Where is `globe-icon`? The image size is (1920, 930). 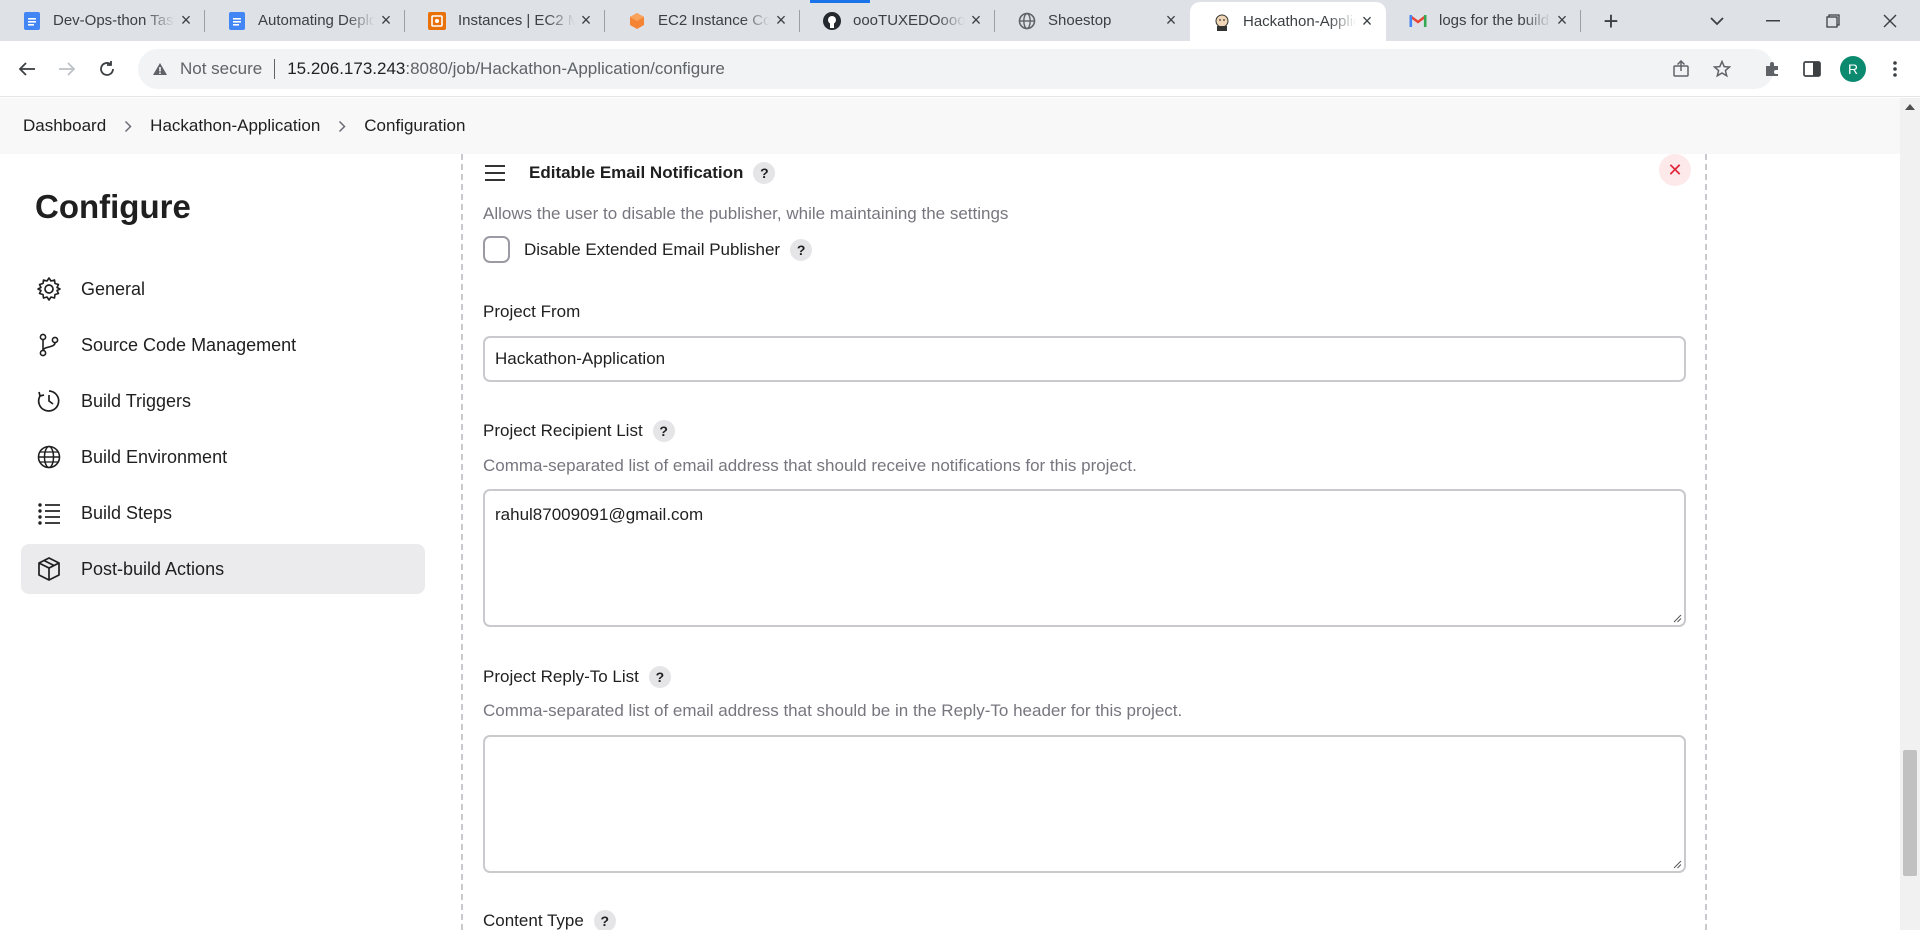 globe-icon is located at coordinates (49, 457).